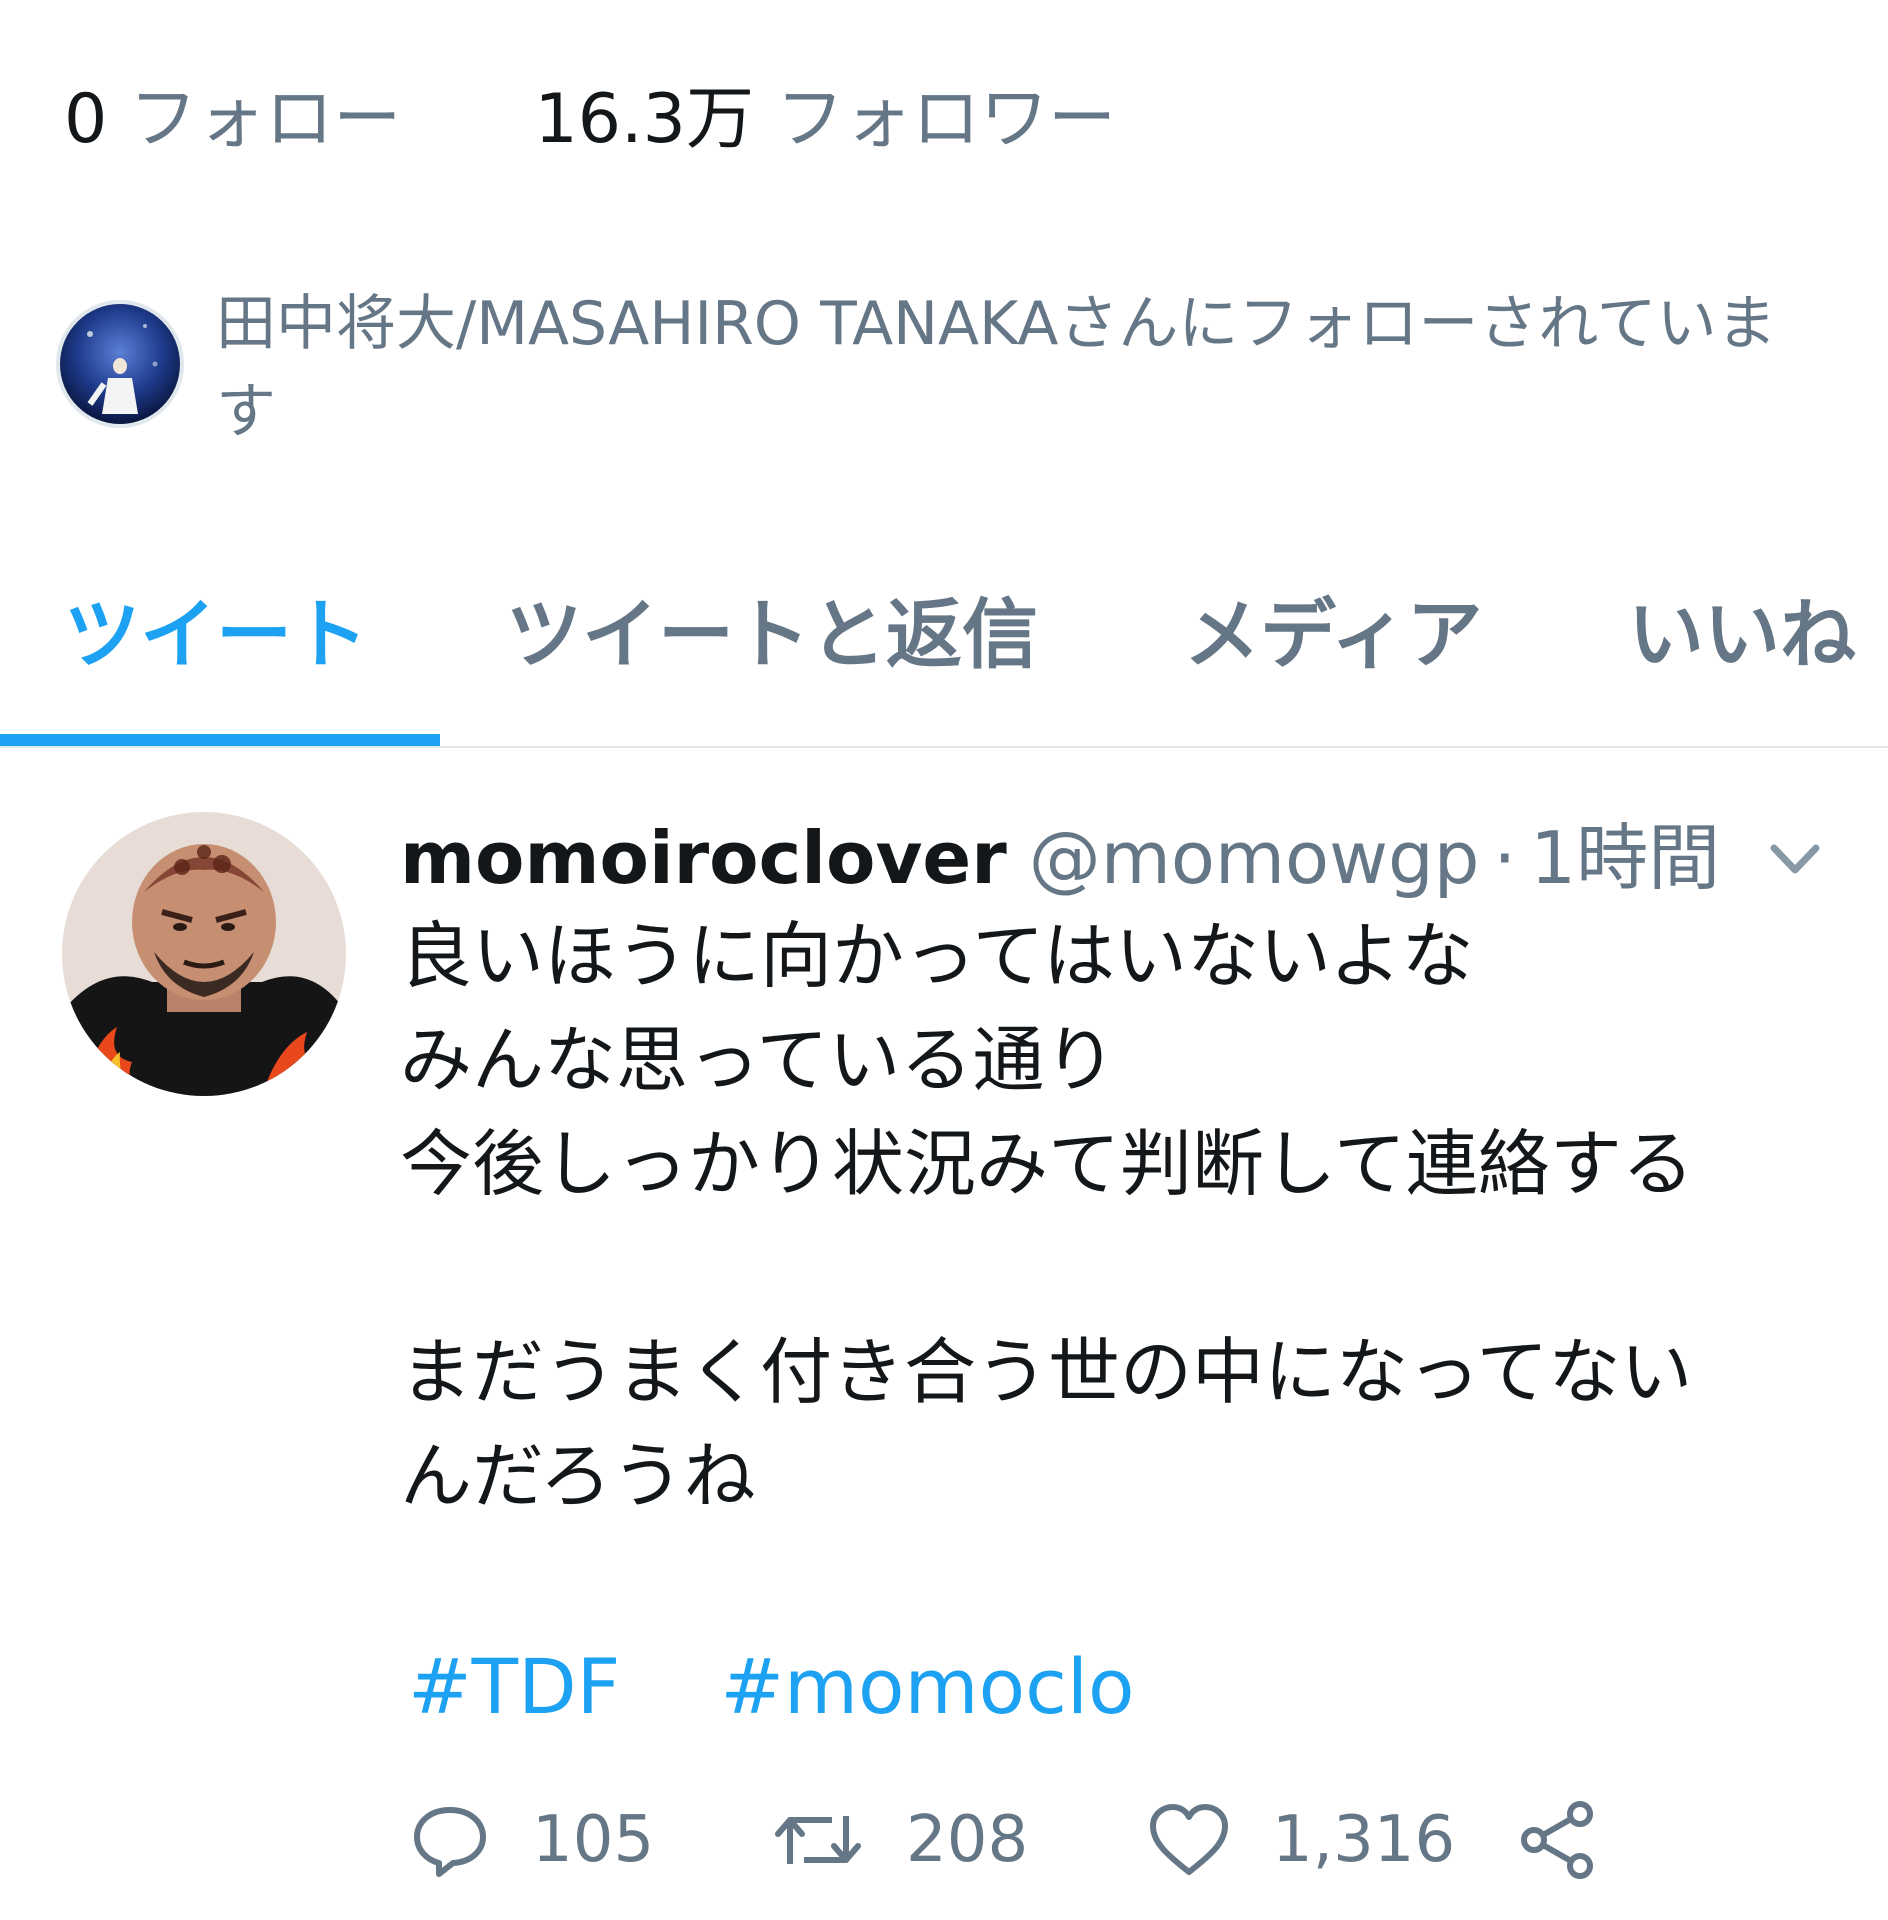 The height and width of the screenshot is (1920, 1888). I want to click on followers-label: フォロワー, so click(945, 119).